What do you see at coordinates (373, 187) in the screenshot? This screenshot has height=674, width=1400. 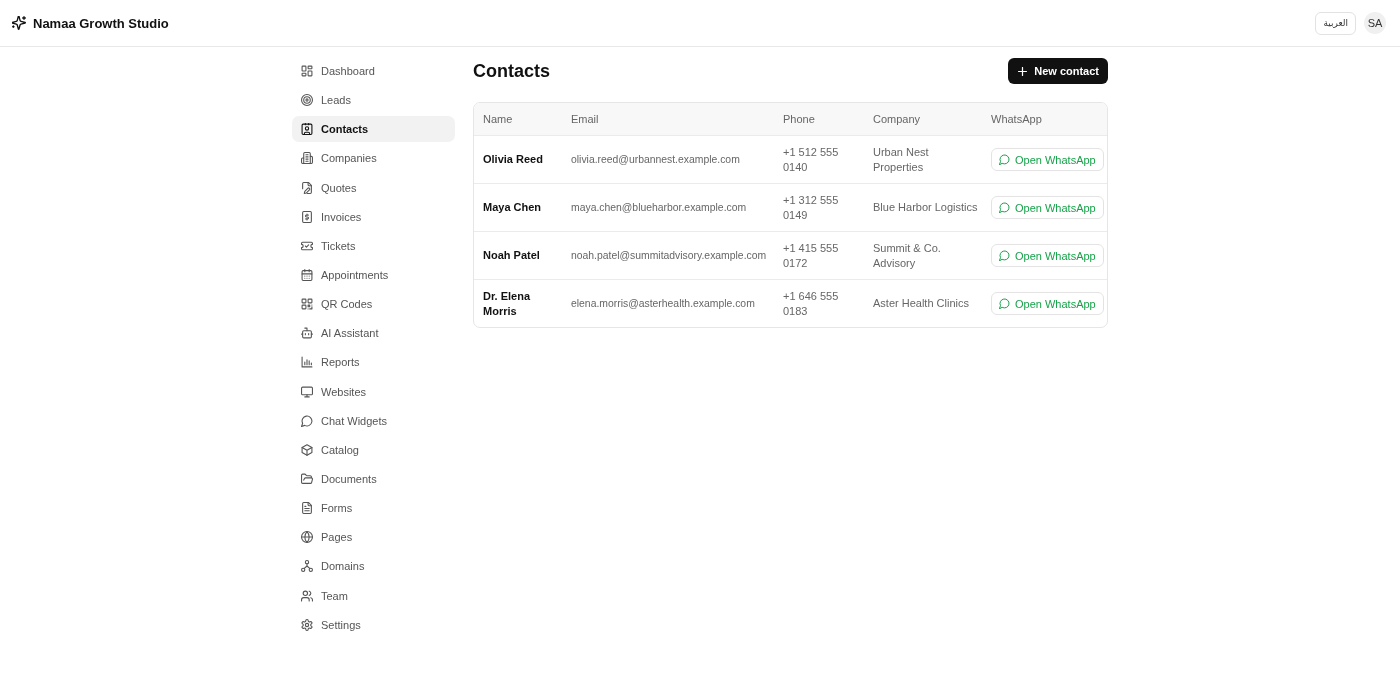 I see `sidebar-item: Quotes` at bounding box center [373, 187].